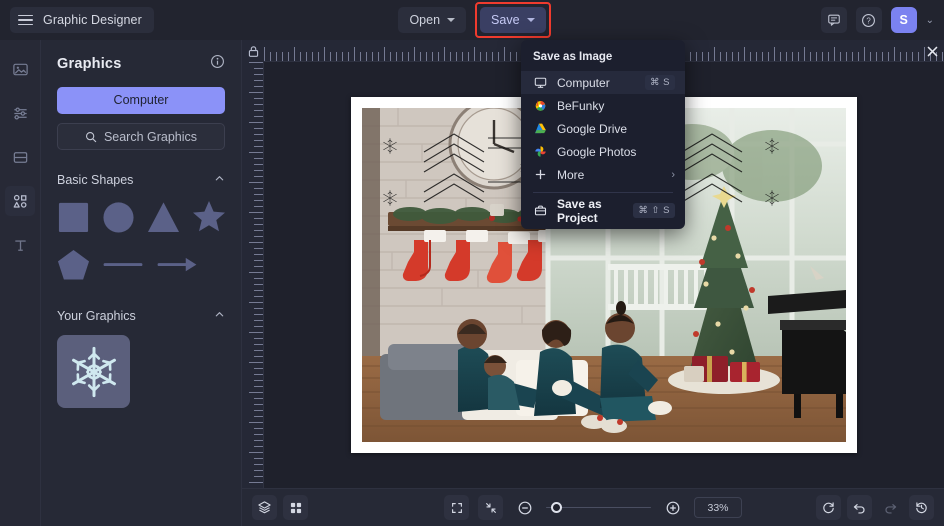 The height and width of the screenshot is (526, 944). I want to click on bottom-toolbar-right, so click(875, 507).